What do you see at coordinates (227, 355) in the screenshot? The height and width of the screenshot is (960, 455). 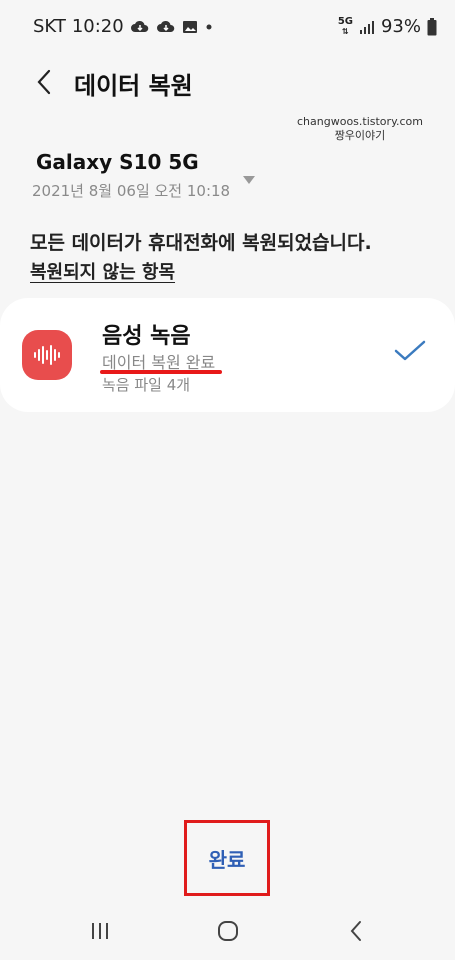 I see `restored-item-card: 음성 녹음 데이터 복원 완료 녹음 파일 4개` at bounding box center [227, 355].